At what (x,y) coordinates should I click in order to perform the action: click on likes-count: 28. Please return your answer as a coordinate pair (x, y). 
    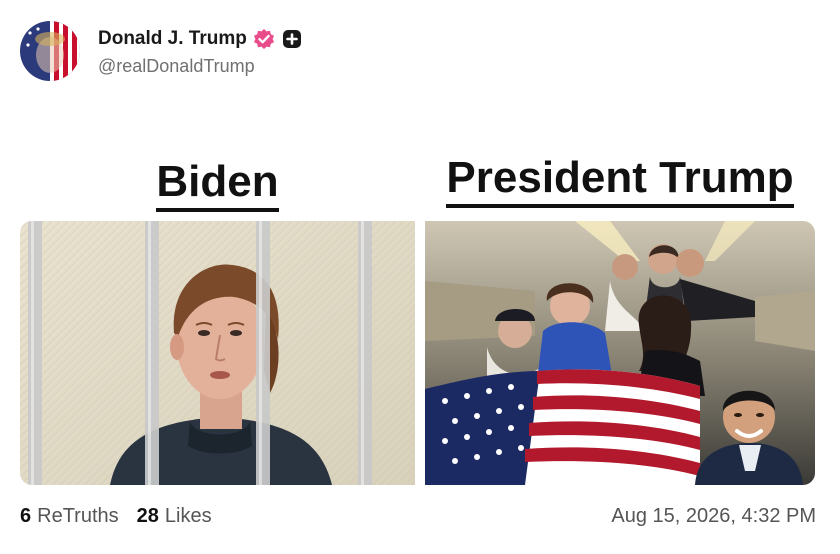
    Looking at the image, I should click on (147, 515).